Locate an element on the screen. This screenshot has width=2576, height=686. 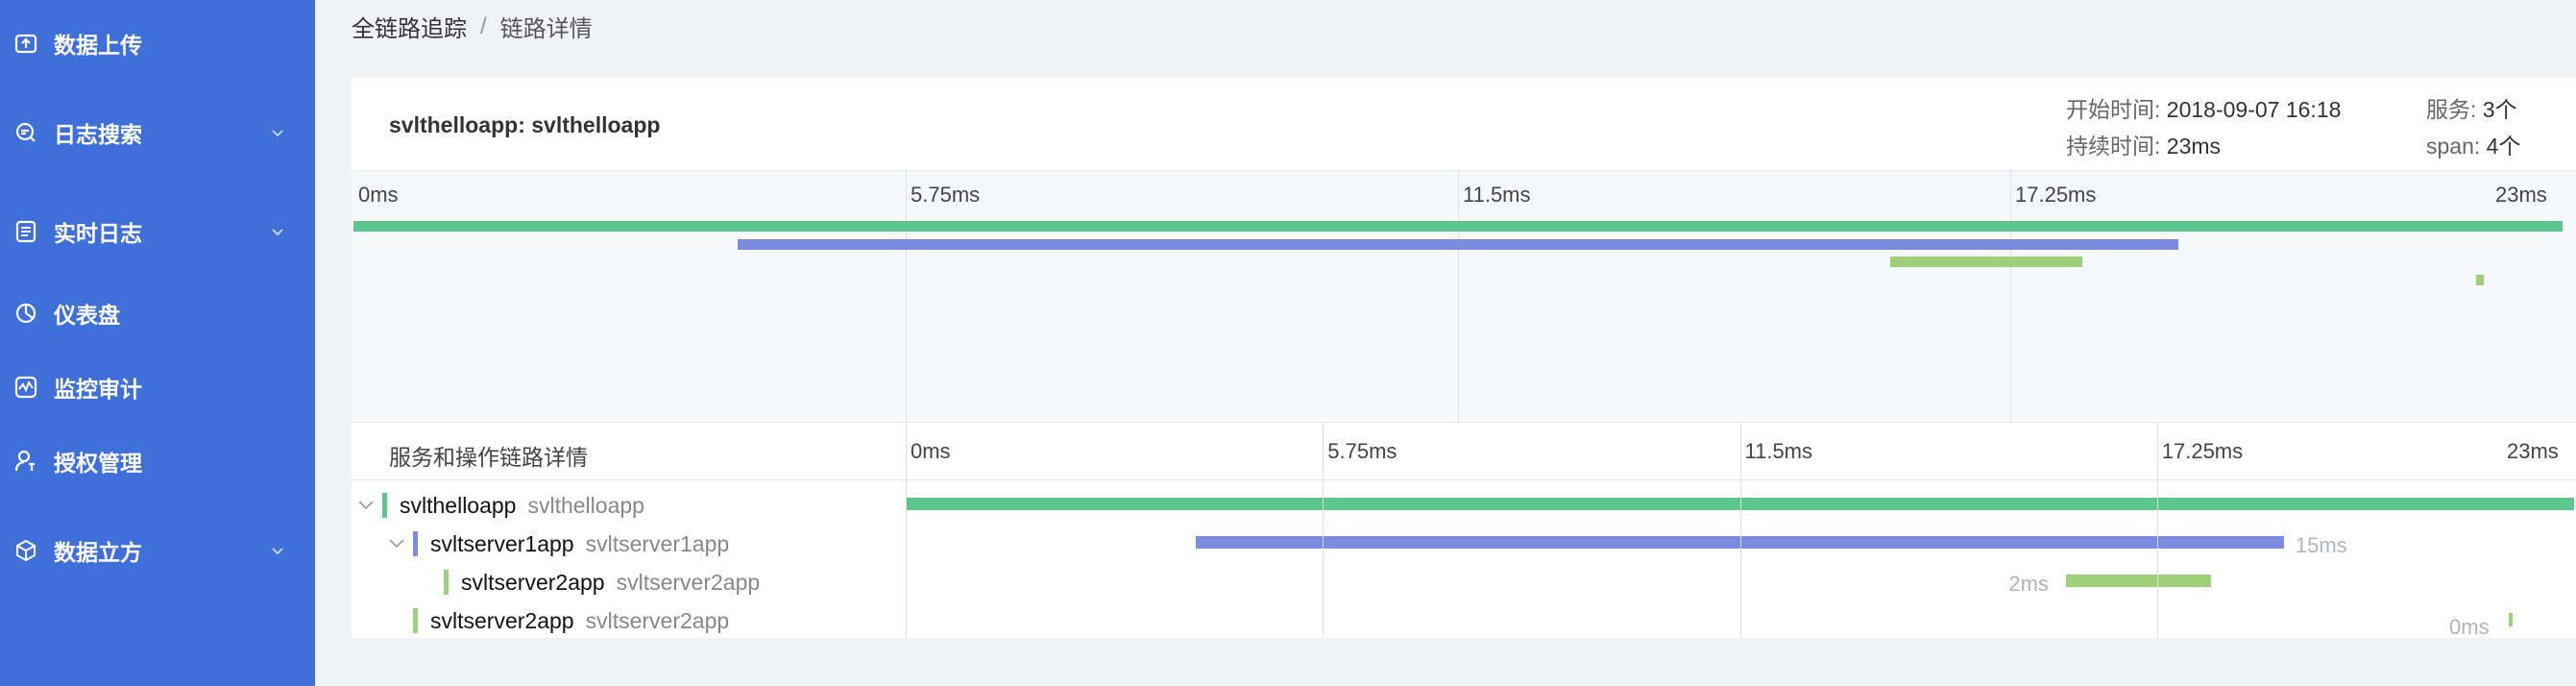
services-count: 服务: 3个 is located at coordinates (2471, 108).